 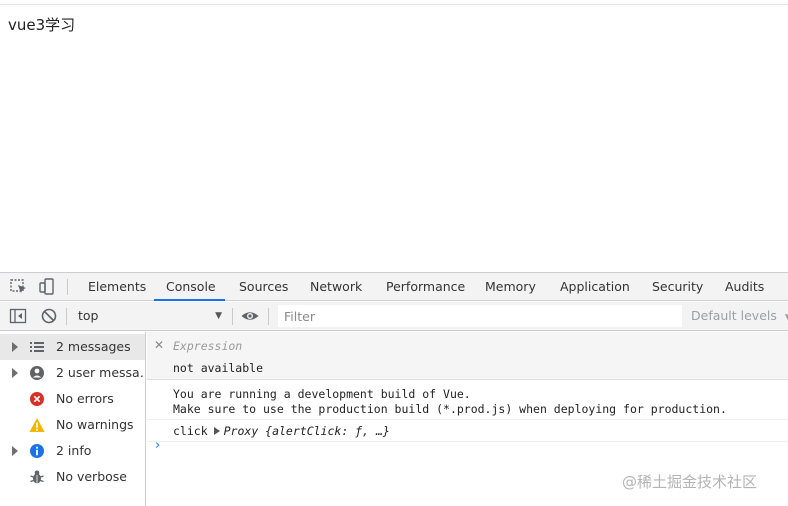 I want to click on context-select: top ▼, so click(x=150, y=316).